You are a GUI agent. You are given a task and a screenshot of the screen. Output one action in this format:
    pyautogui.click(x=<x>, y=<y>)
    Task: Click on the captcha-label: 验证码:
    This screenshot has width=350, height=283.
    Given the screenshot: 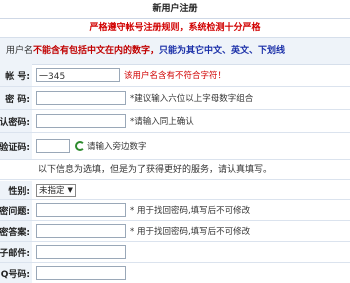 What is the action you would take?
    pyautogui.click(x=16, y=146)
    